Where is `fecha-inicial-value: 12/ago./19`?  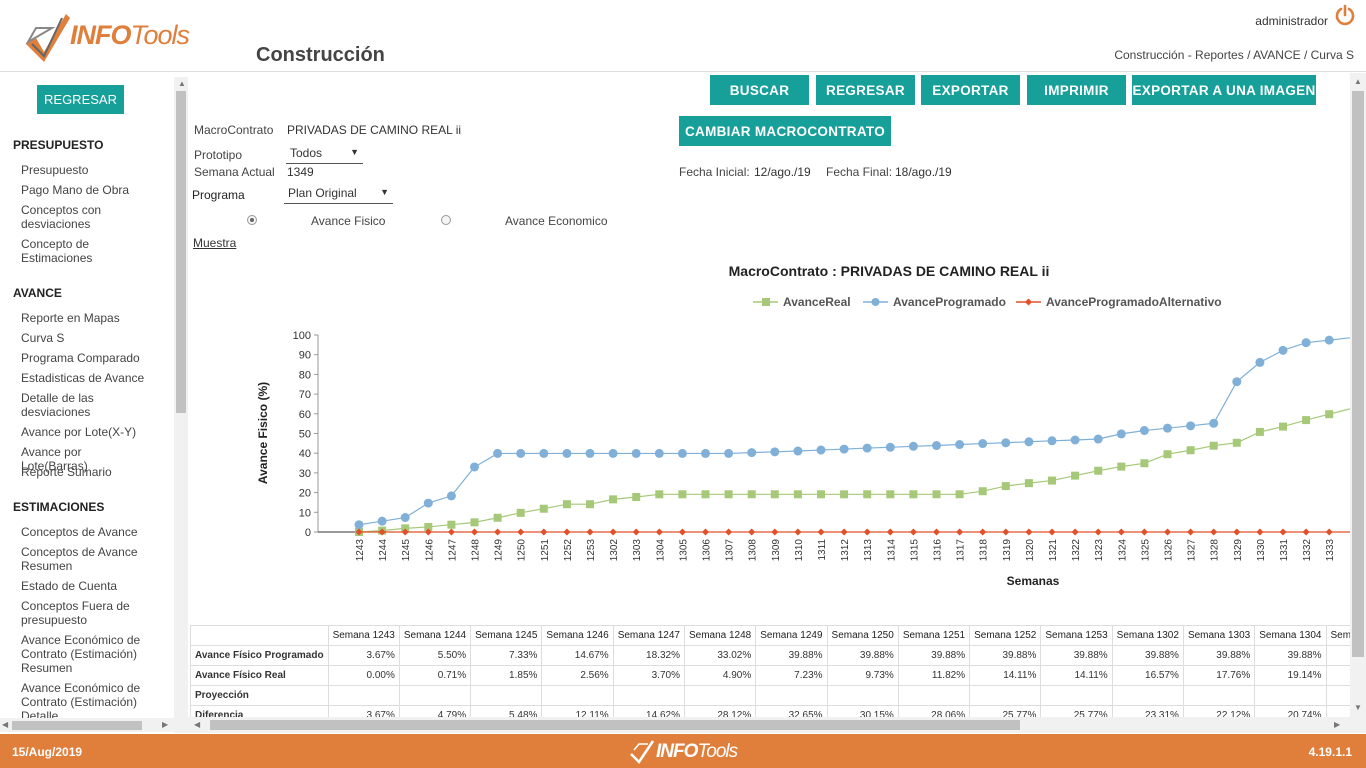
fecha-inicial-value: 12/ago./19 is located at coordinates (782, 172).